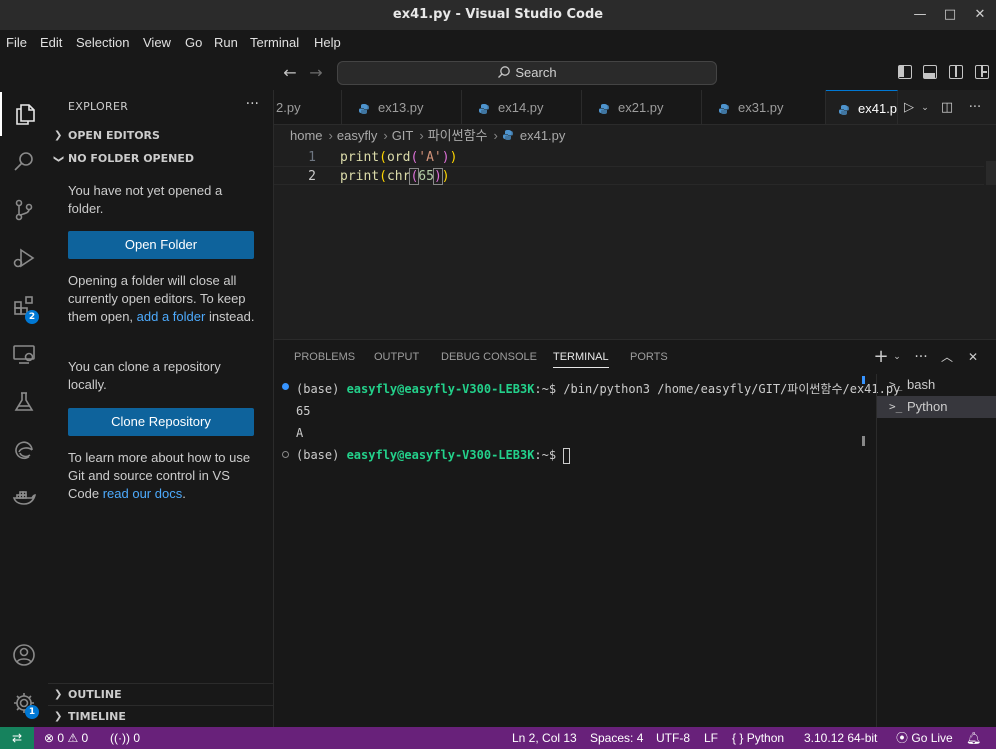 The image size is (996, 749). What do you see at coordinates (161, 694) in the screenshot?
I see `section-outline: ❯ OUTLINE` at bounding box center [161, 694].